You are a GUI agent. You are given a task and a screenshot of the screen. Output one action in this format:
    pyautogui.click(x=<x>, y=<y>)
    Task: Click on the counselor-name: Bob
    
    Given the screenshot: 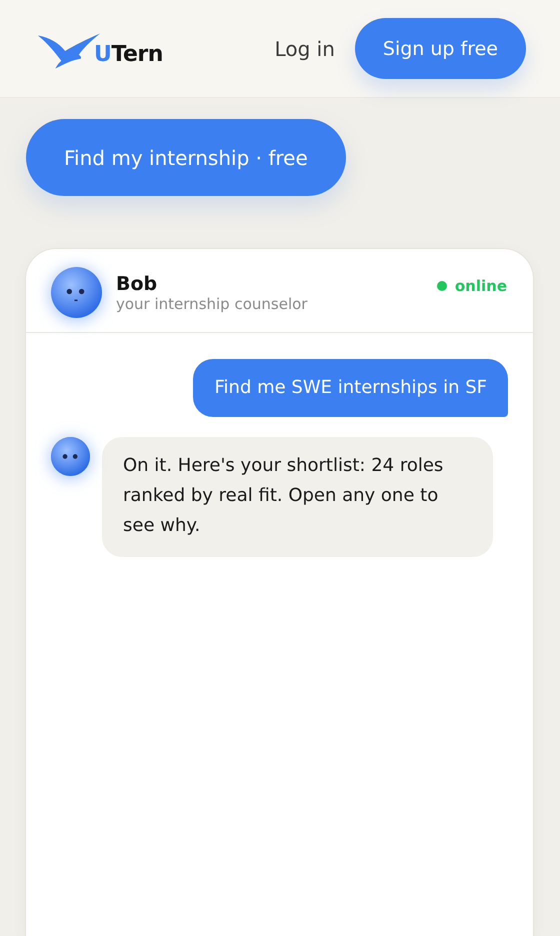 What is the action you would take?
    pyautogui.click(x=137, y=283)
    